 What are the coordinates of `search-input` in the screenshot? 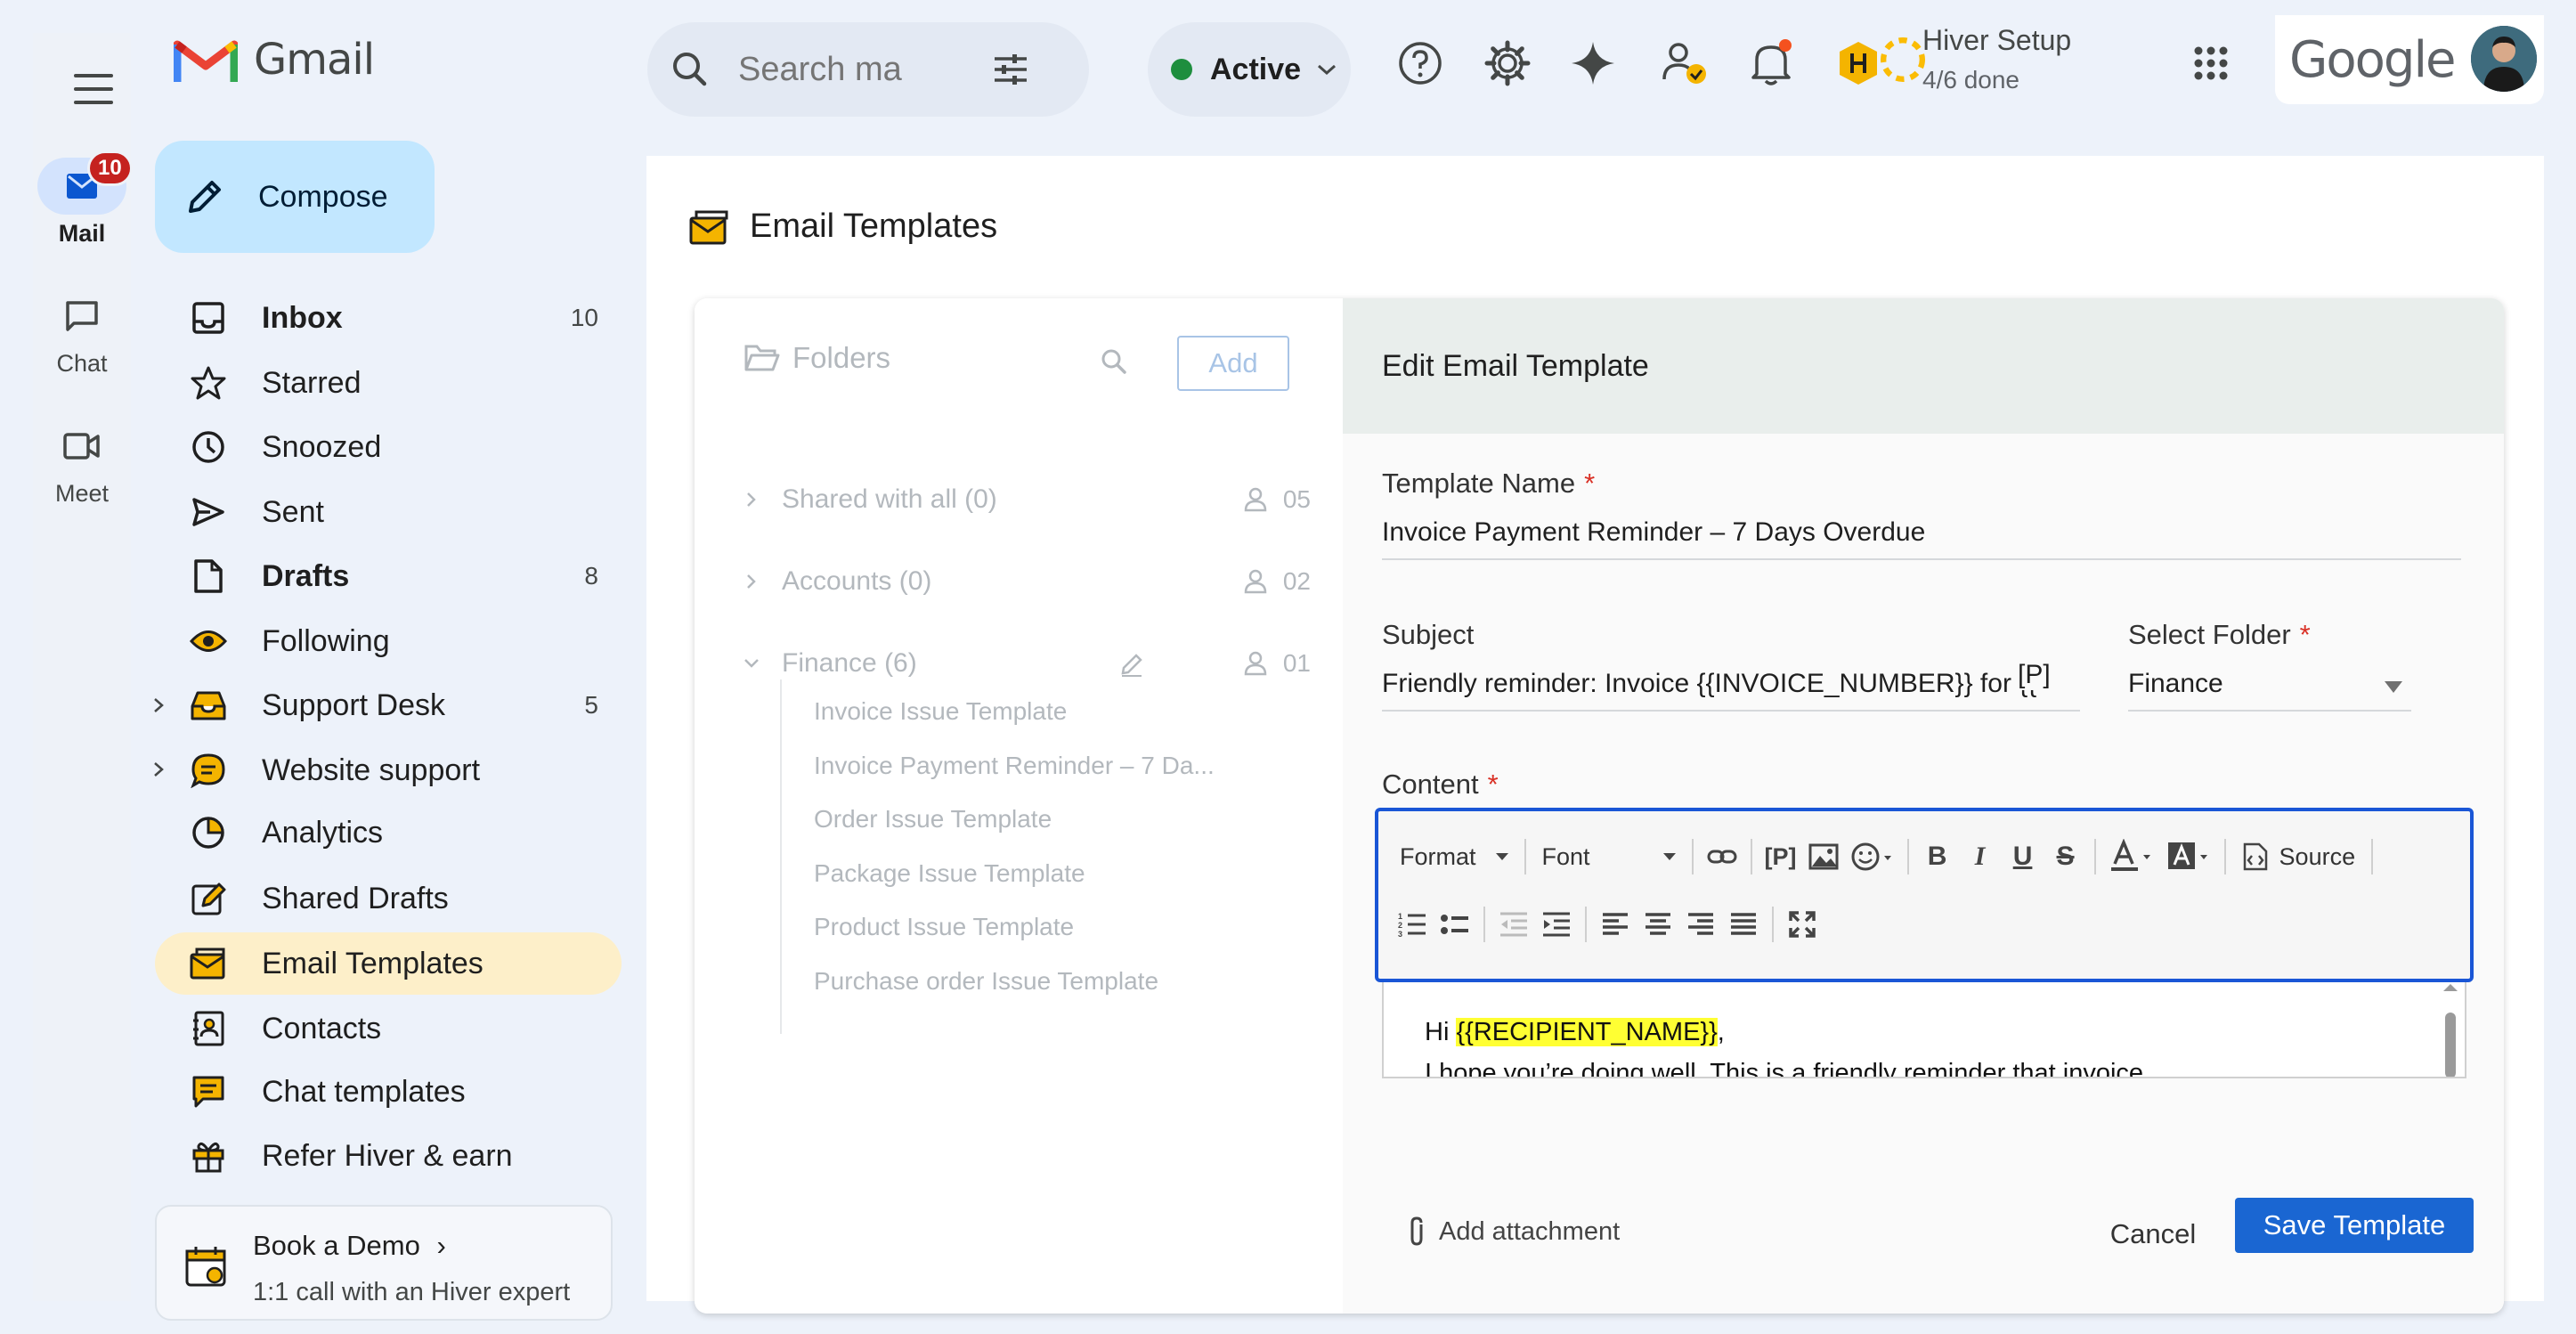 It's located at (858, 69).